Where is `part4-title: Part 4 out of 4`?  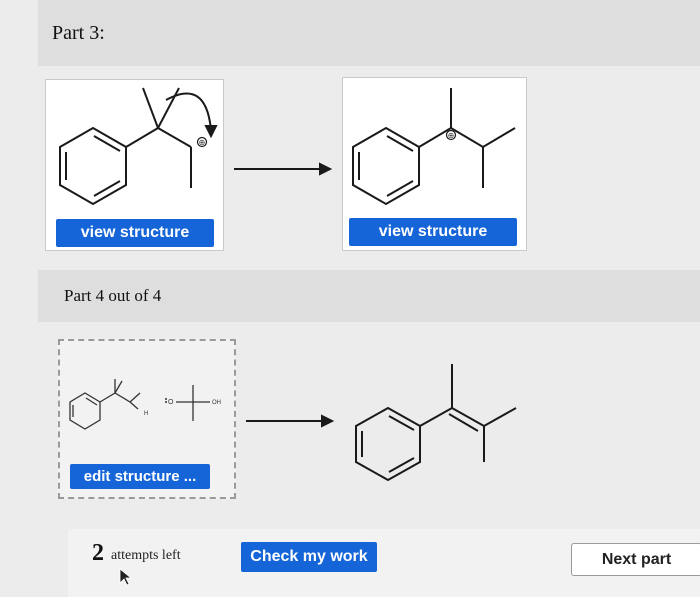 part4-title: Part 4 out of 4 is located at coordinates (113, 295).